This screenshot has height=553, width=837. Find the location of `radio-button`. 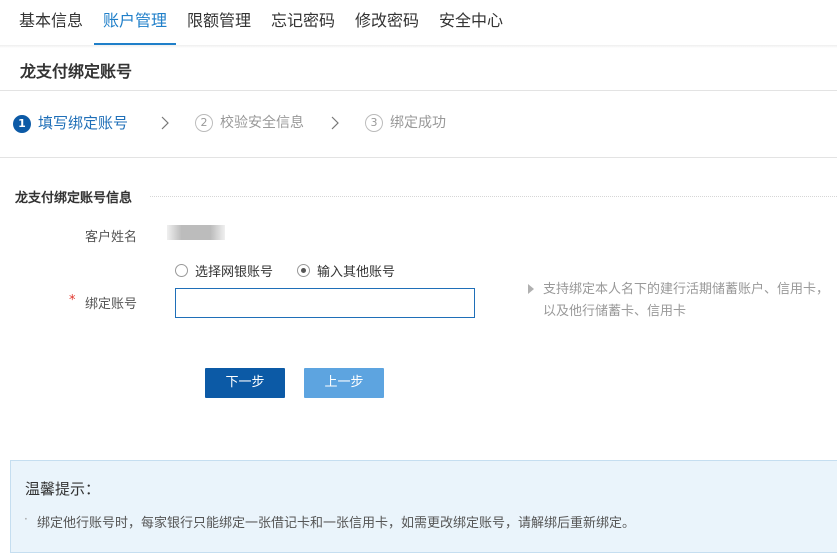

radio-button is located at coordinates (181, 270).